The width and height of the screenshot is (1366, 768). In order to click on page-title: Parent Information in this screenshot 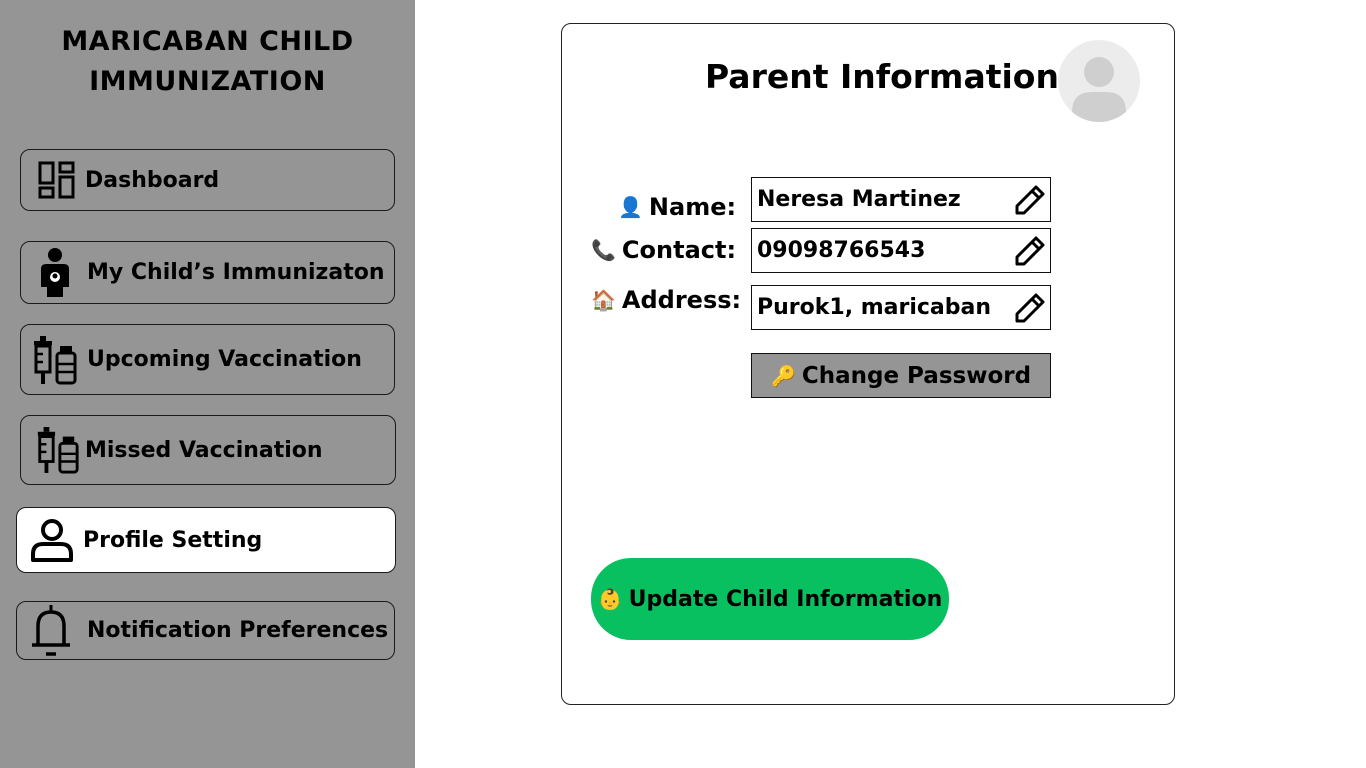, I will do `click(882, 76)`.